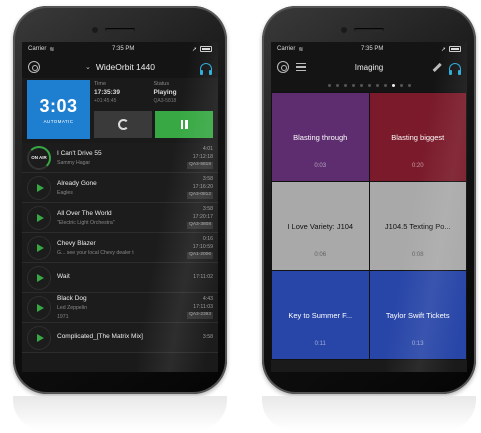 Image resolution: width=481 pixels, height=433 pixels. What do you see at coordinates (95, 252) in the screenshot?
I see `track-artist: G... see your local Chevy dealer t` at bounding box center [95, 252].